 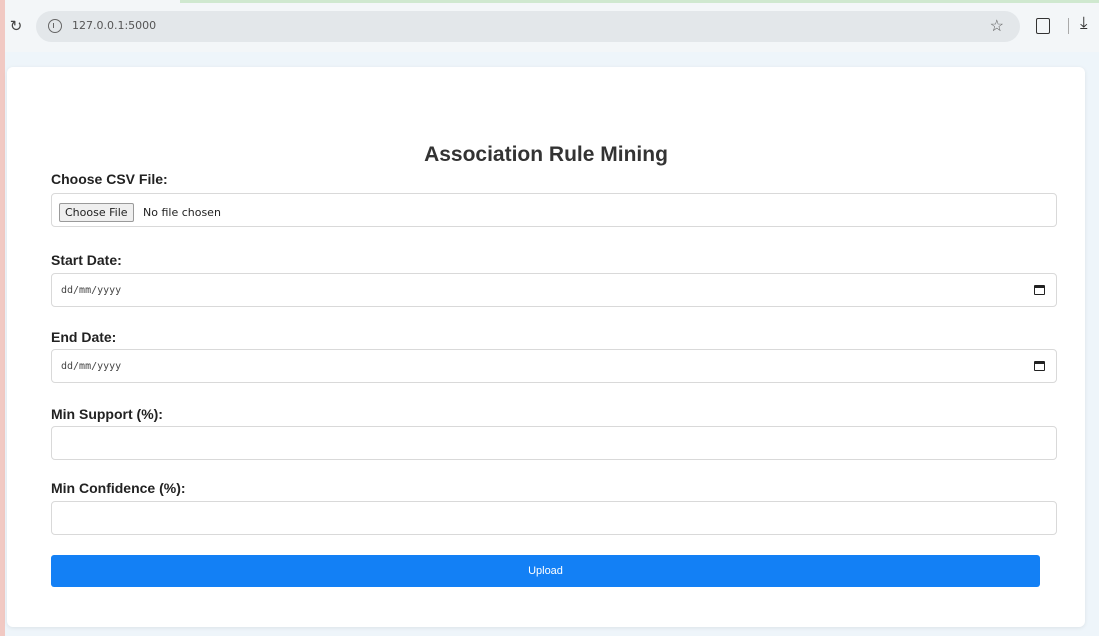 I want to click on end-date-label: End Date:, so click(x=84, y=337).